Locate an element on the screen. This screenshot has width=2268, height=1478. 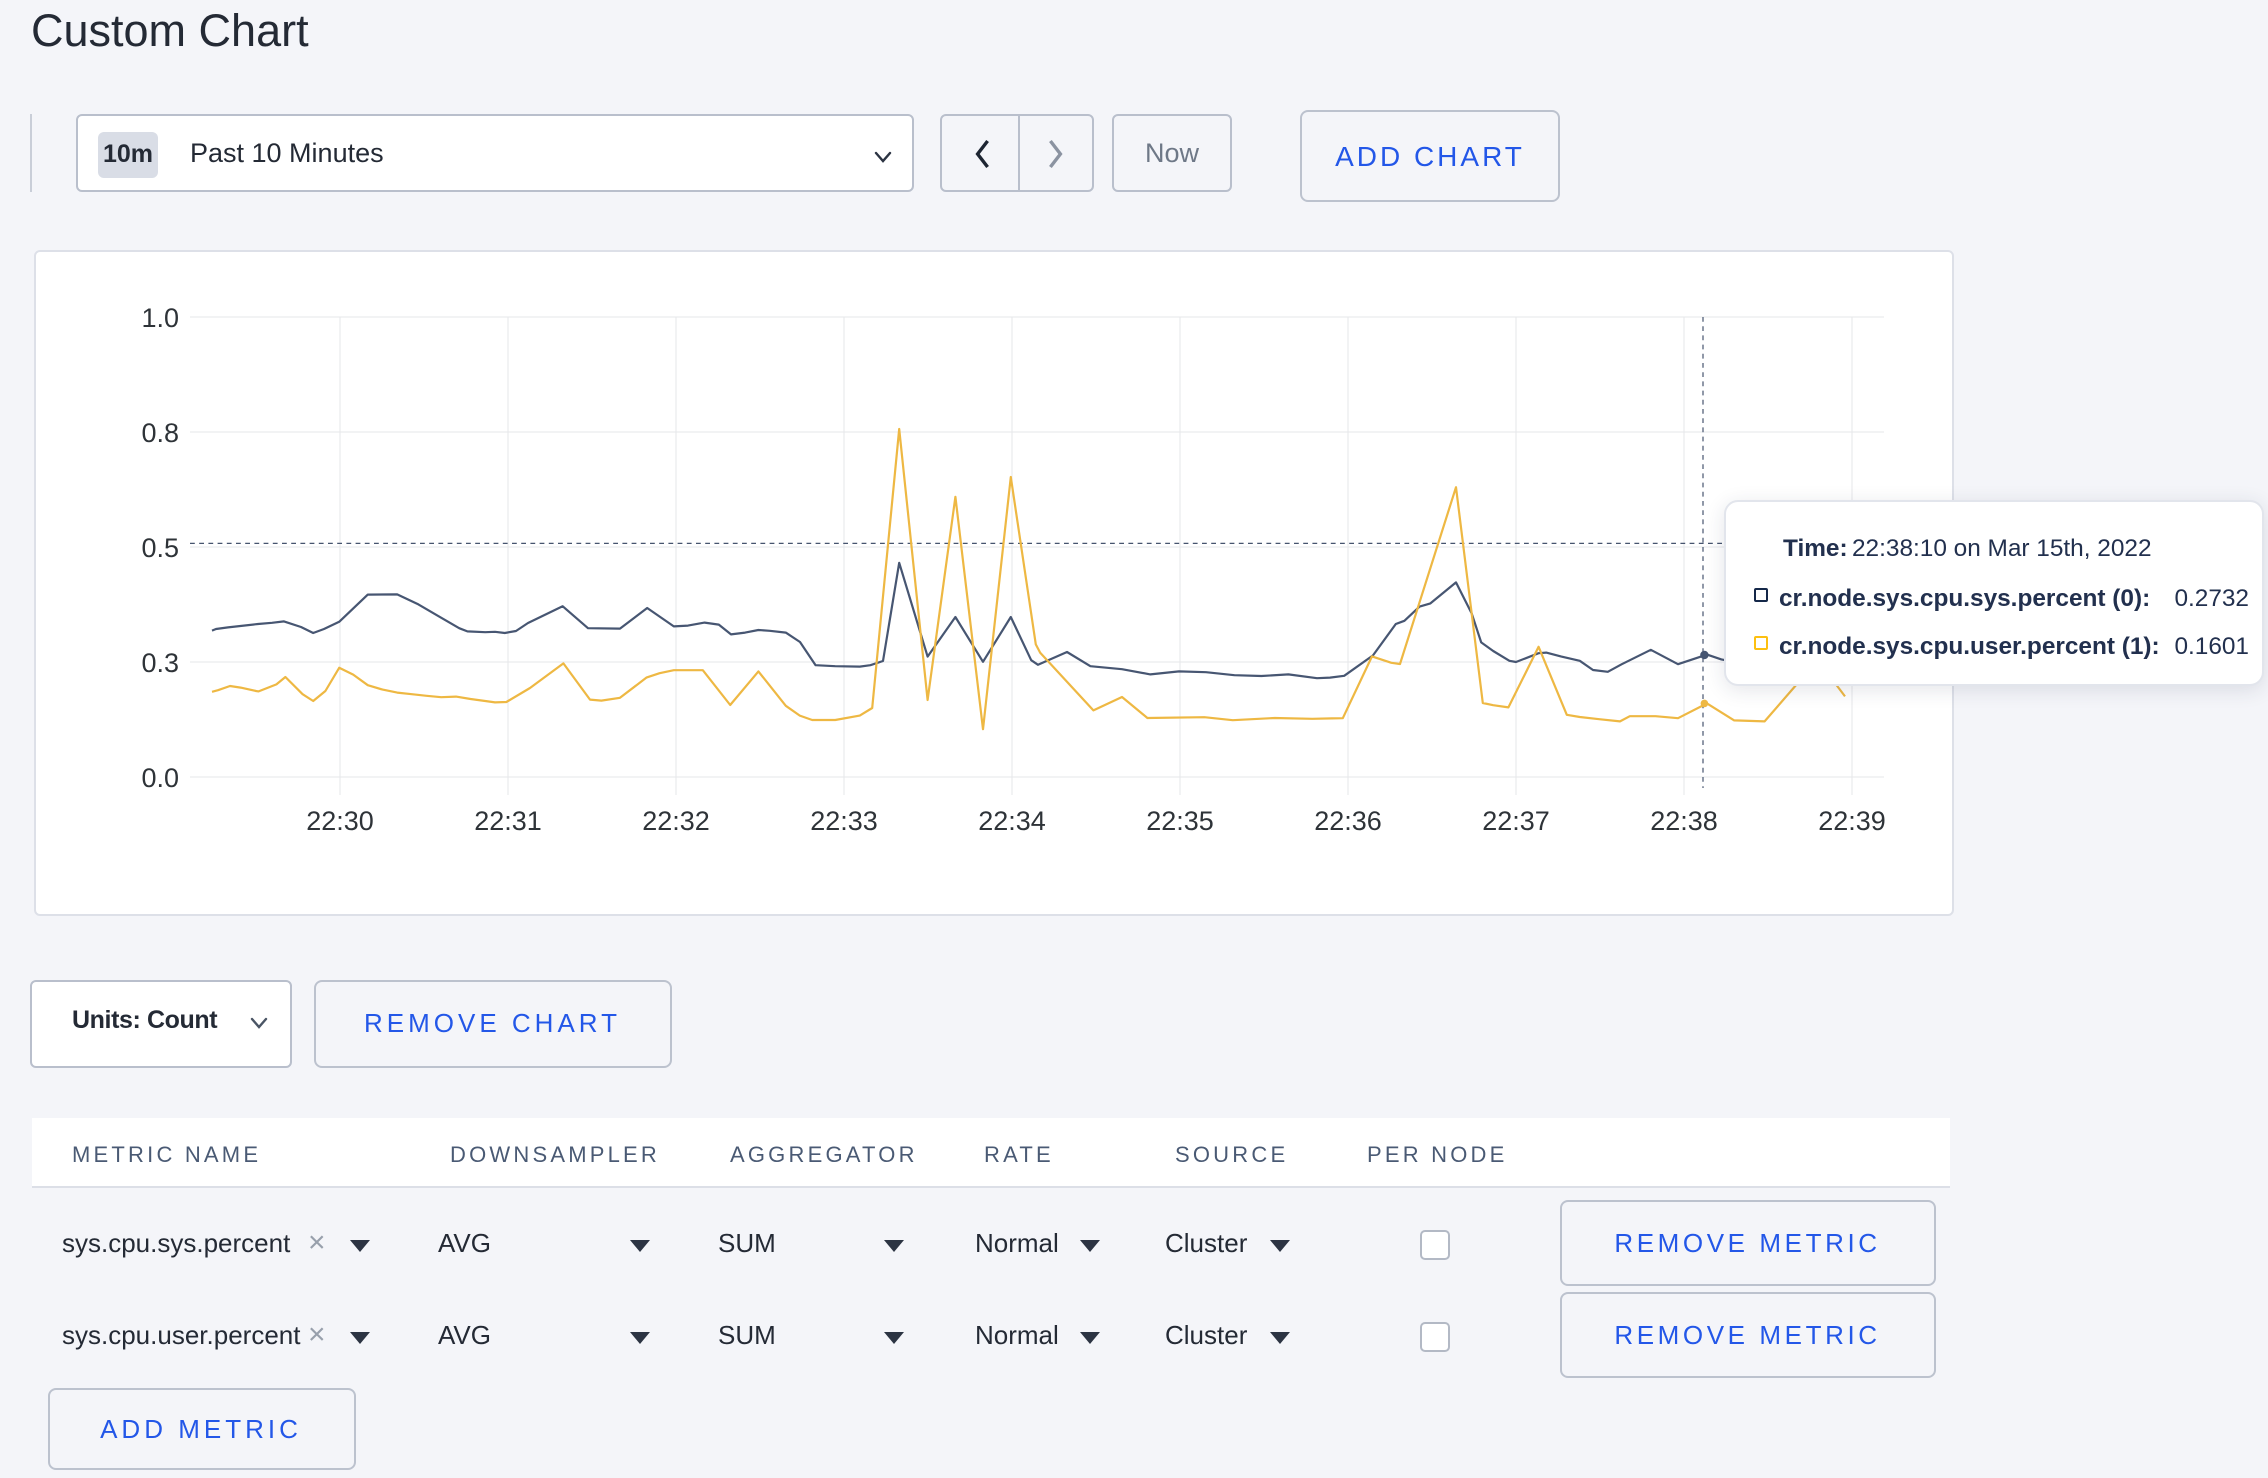
svg-text: 22:33 is located at coordinates (844, 821).